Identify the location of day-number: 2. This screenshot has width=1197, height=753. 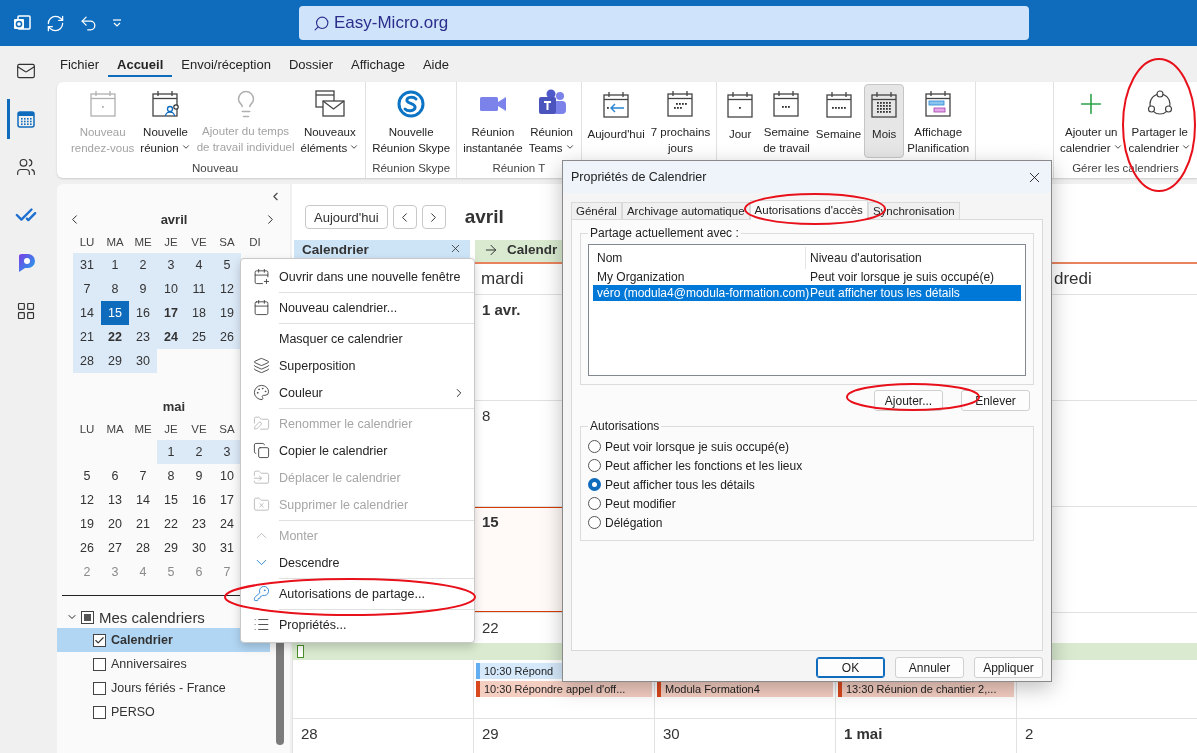
(1029, 734).